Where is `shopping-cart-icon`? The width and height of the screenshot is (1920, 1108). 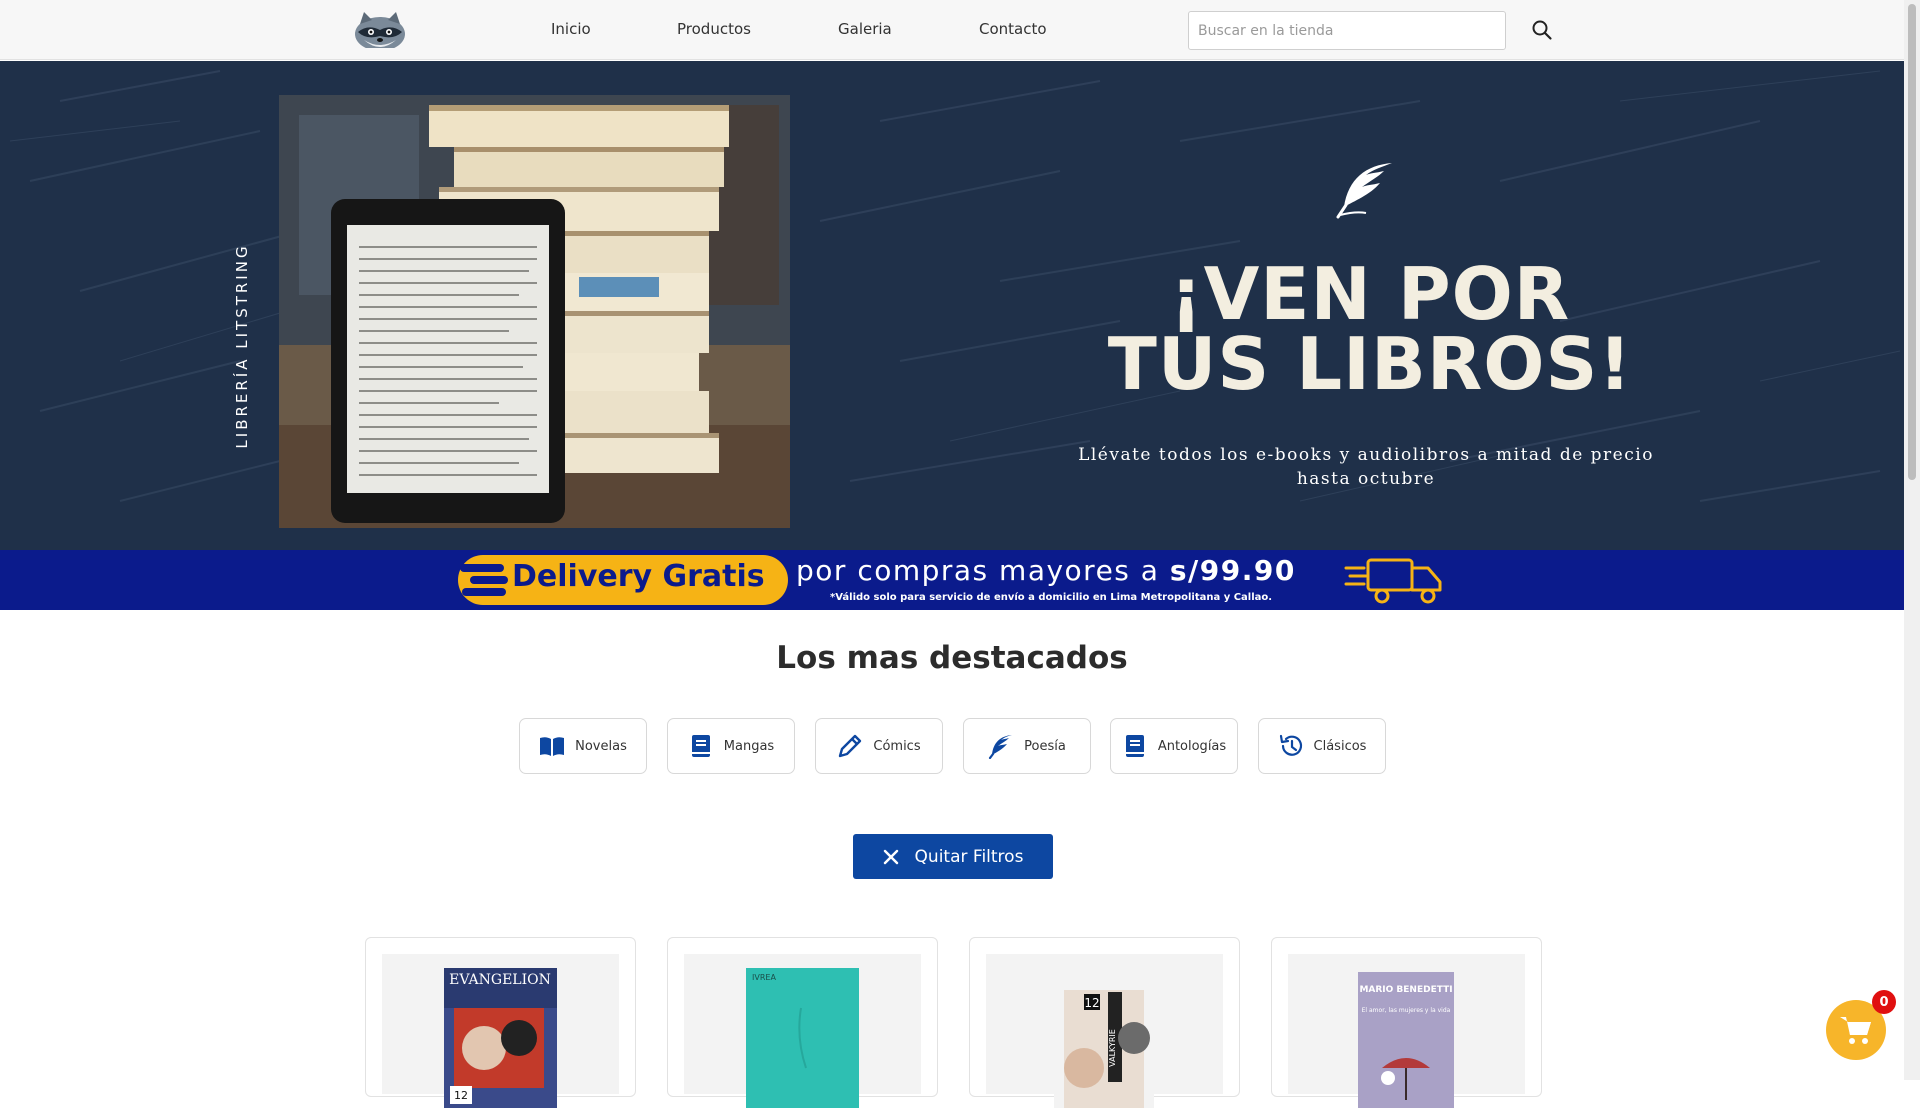 shopping-cart-icon is located at coordinates (1855, 1030).